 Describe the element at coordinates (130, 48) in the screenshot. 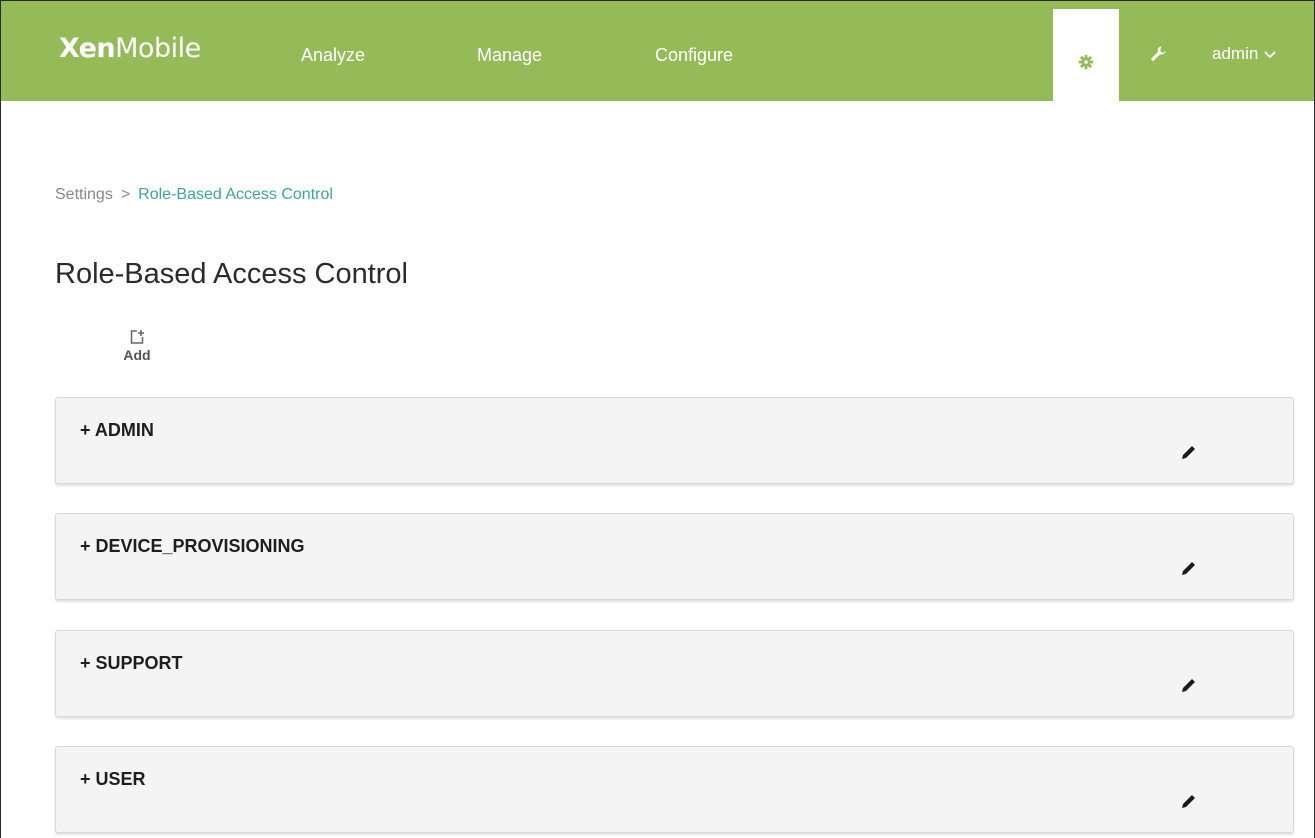

I see `xenmobile-logo: XenMobile` at that location.